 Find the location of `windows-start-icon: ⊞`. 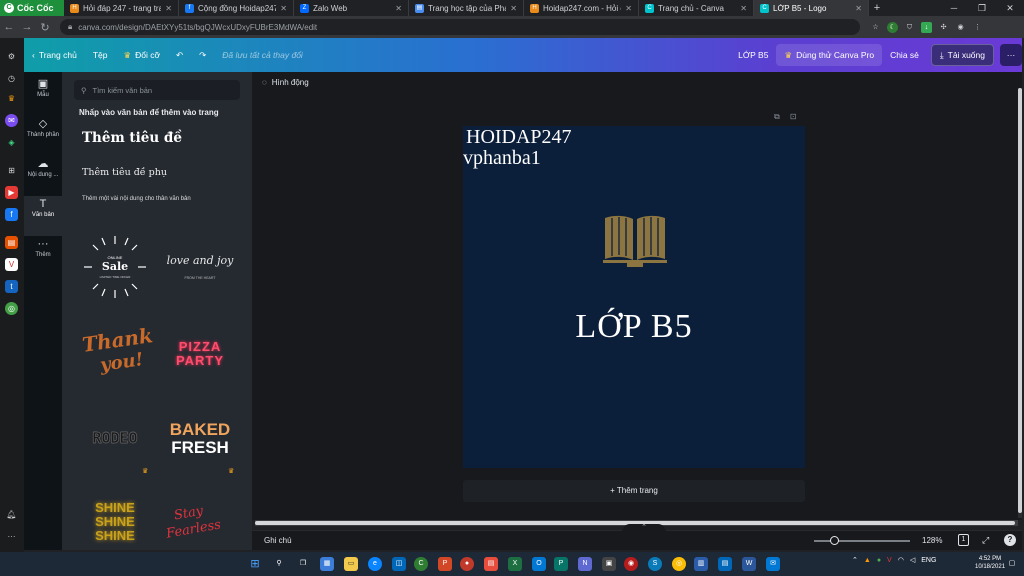

windows-start-icon: ⊞ is located at coordinates (255, 564).